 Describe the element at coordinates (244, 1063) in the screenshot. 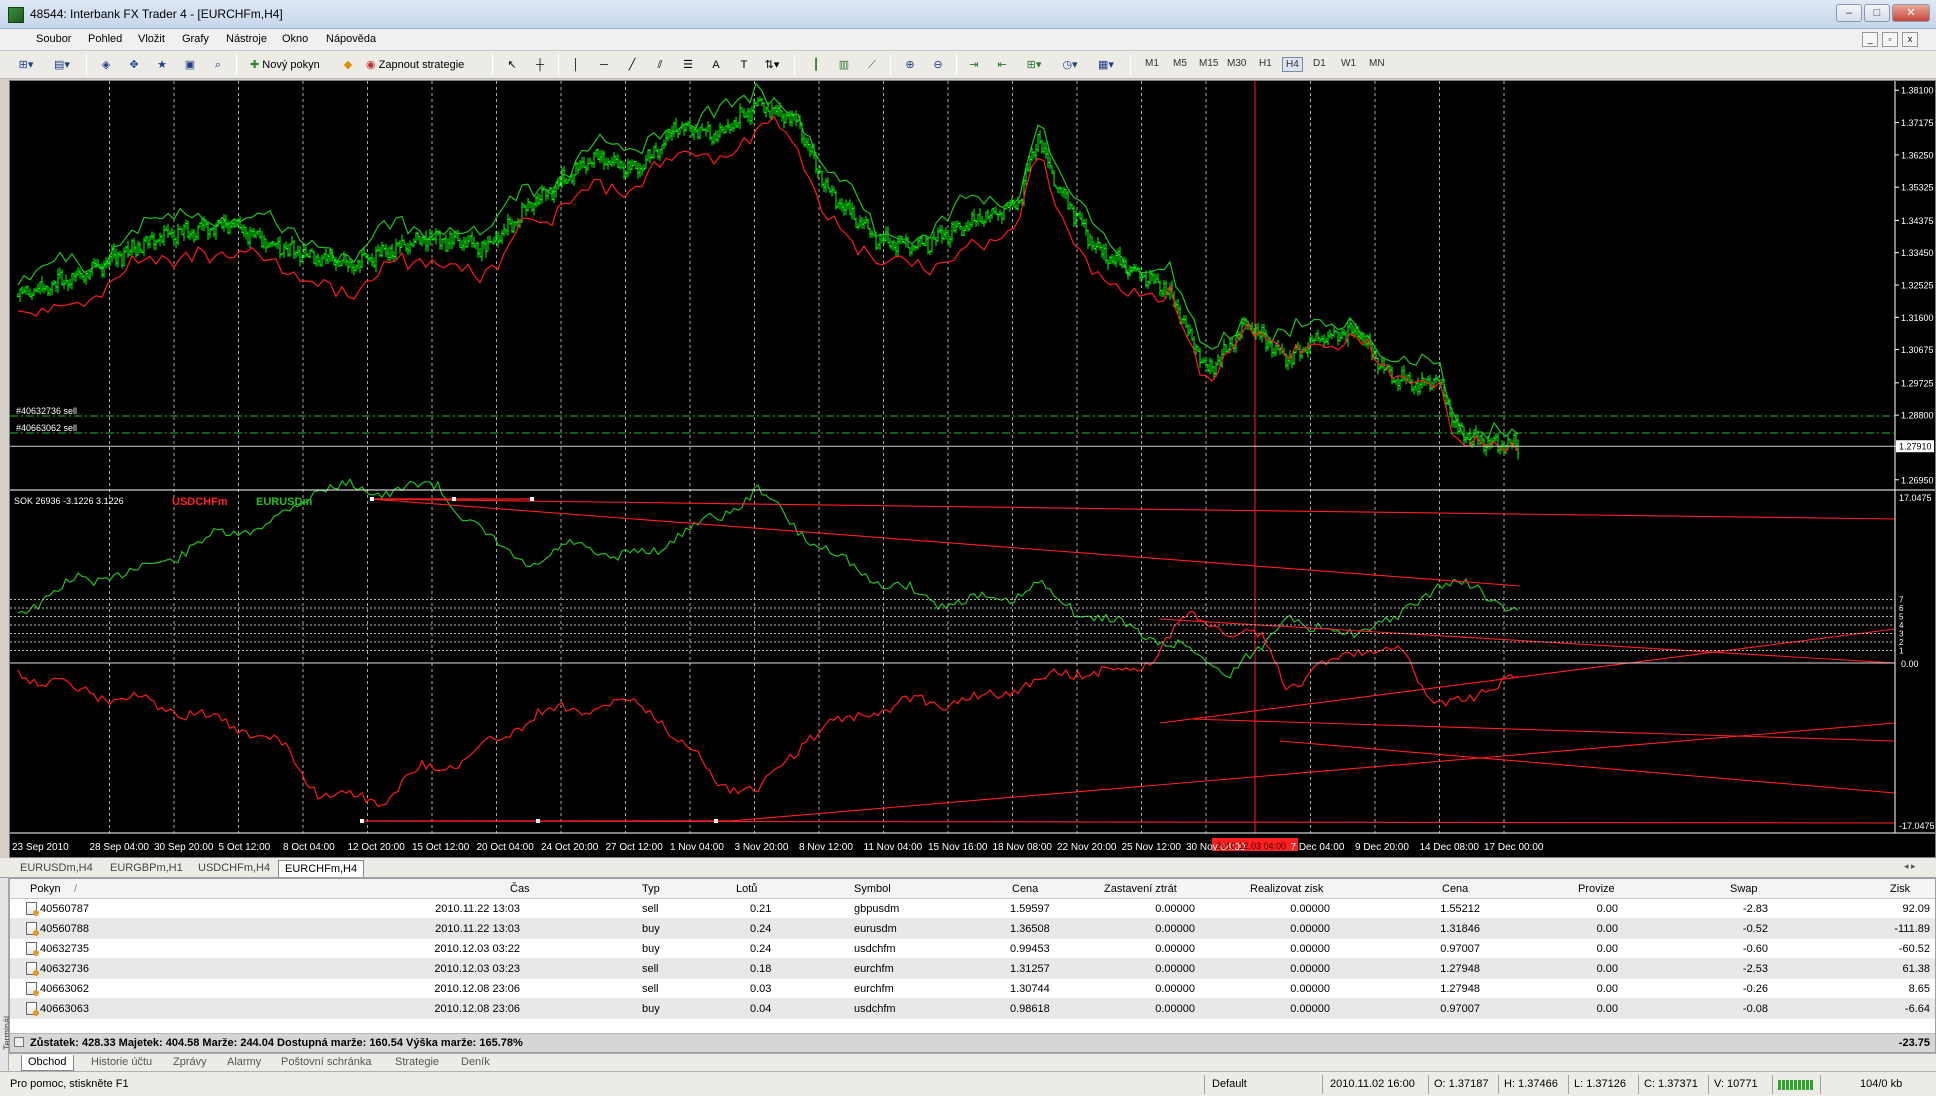

I see `tab-alarmy: Alarmy` at that location.